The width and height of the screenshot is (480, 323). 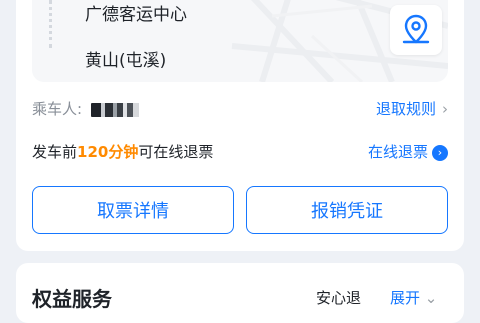 What do you see at coordinates (445, 109) in the screenshot?
I see `chevron-right-icon: ›` at bounding box center [445, 109].